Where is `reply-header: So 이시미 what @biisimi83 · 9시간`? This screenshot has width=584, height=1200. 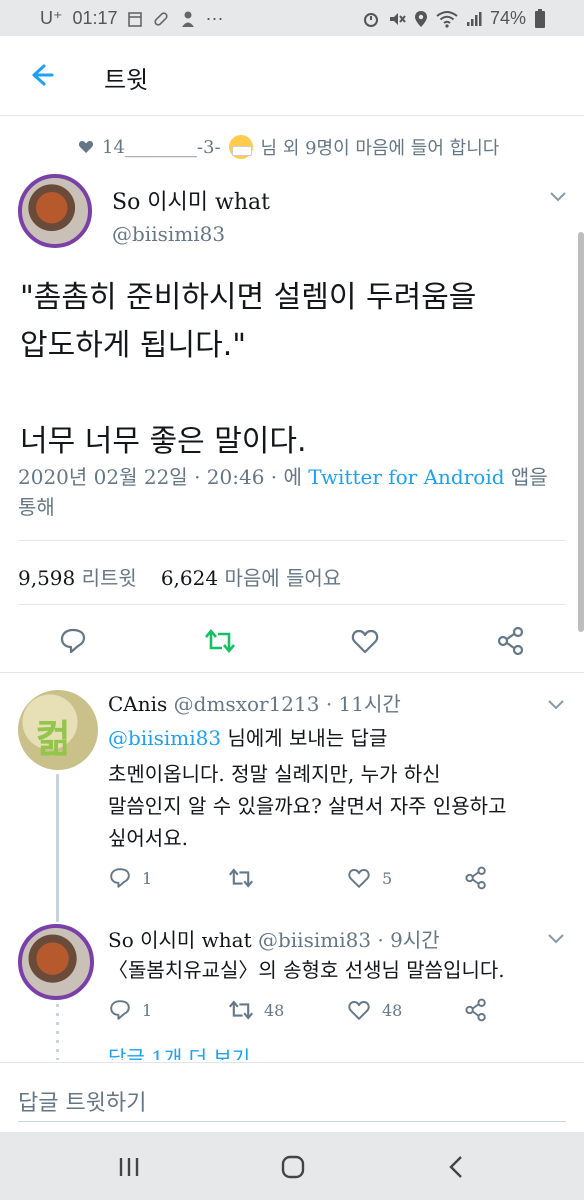 reply-header: So 이시미 what @biisimi83 · 9시간 is located at coordinates (274, 938).